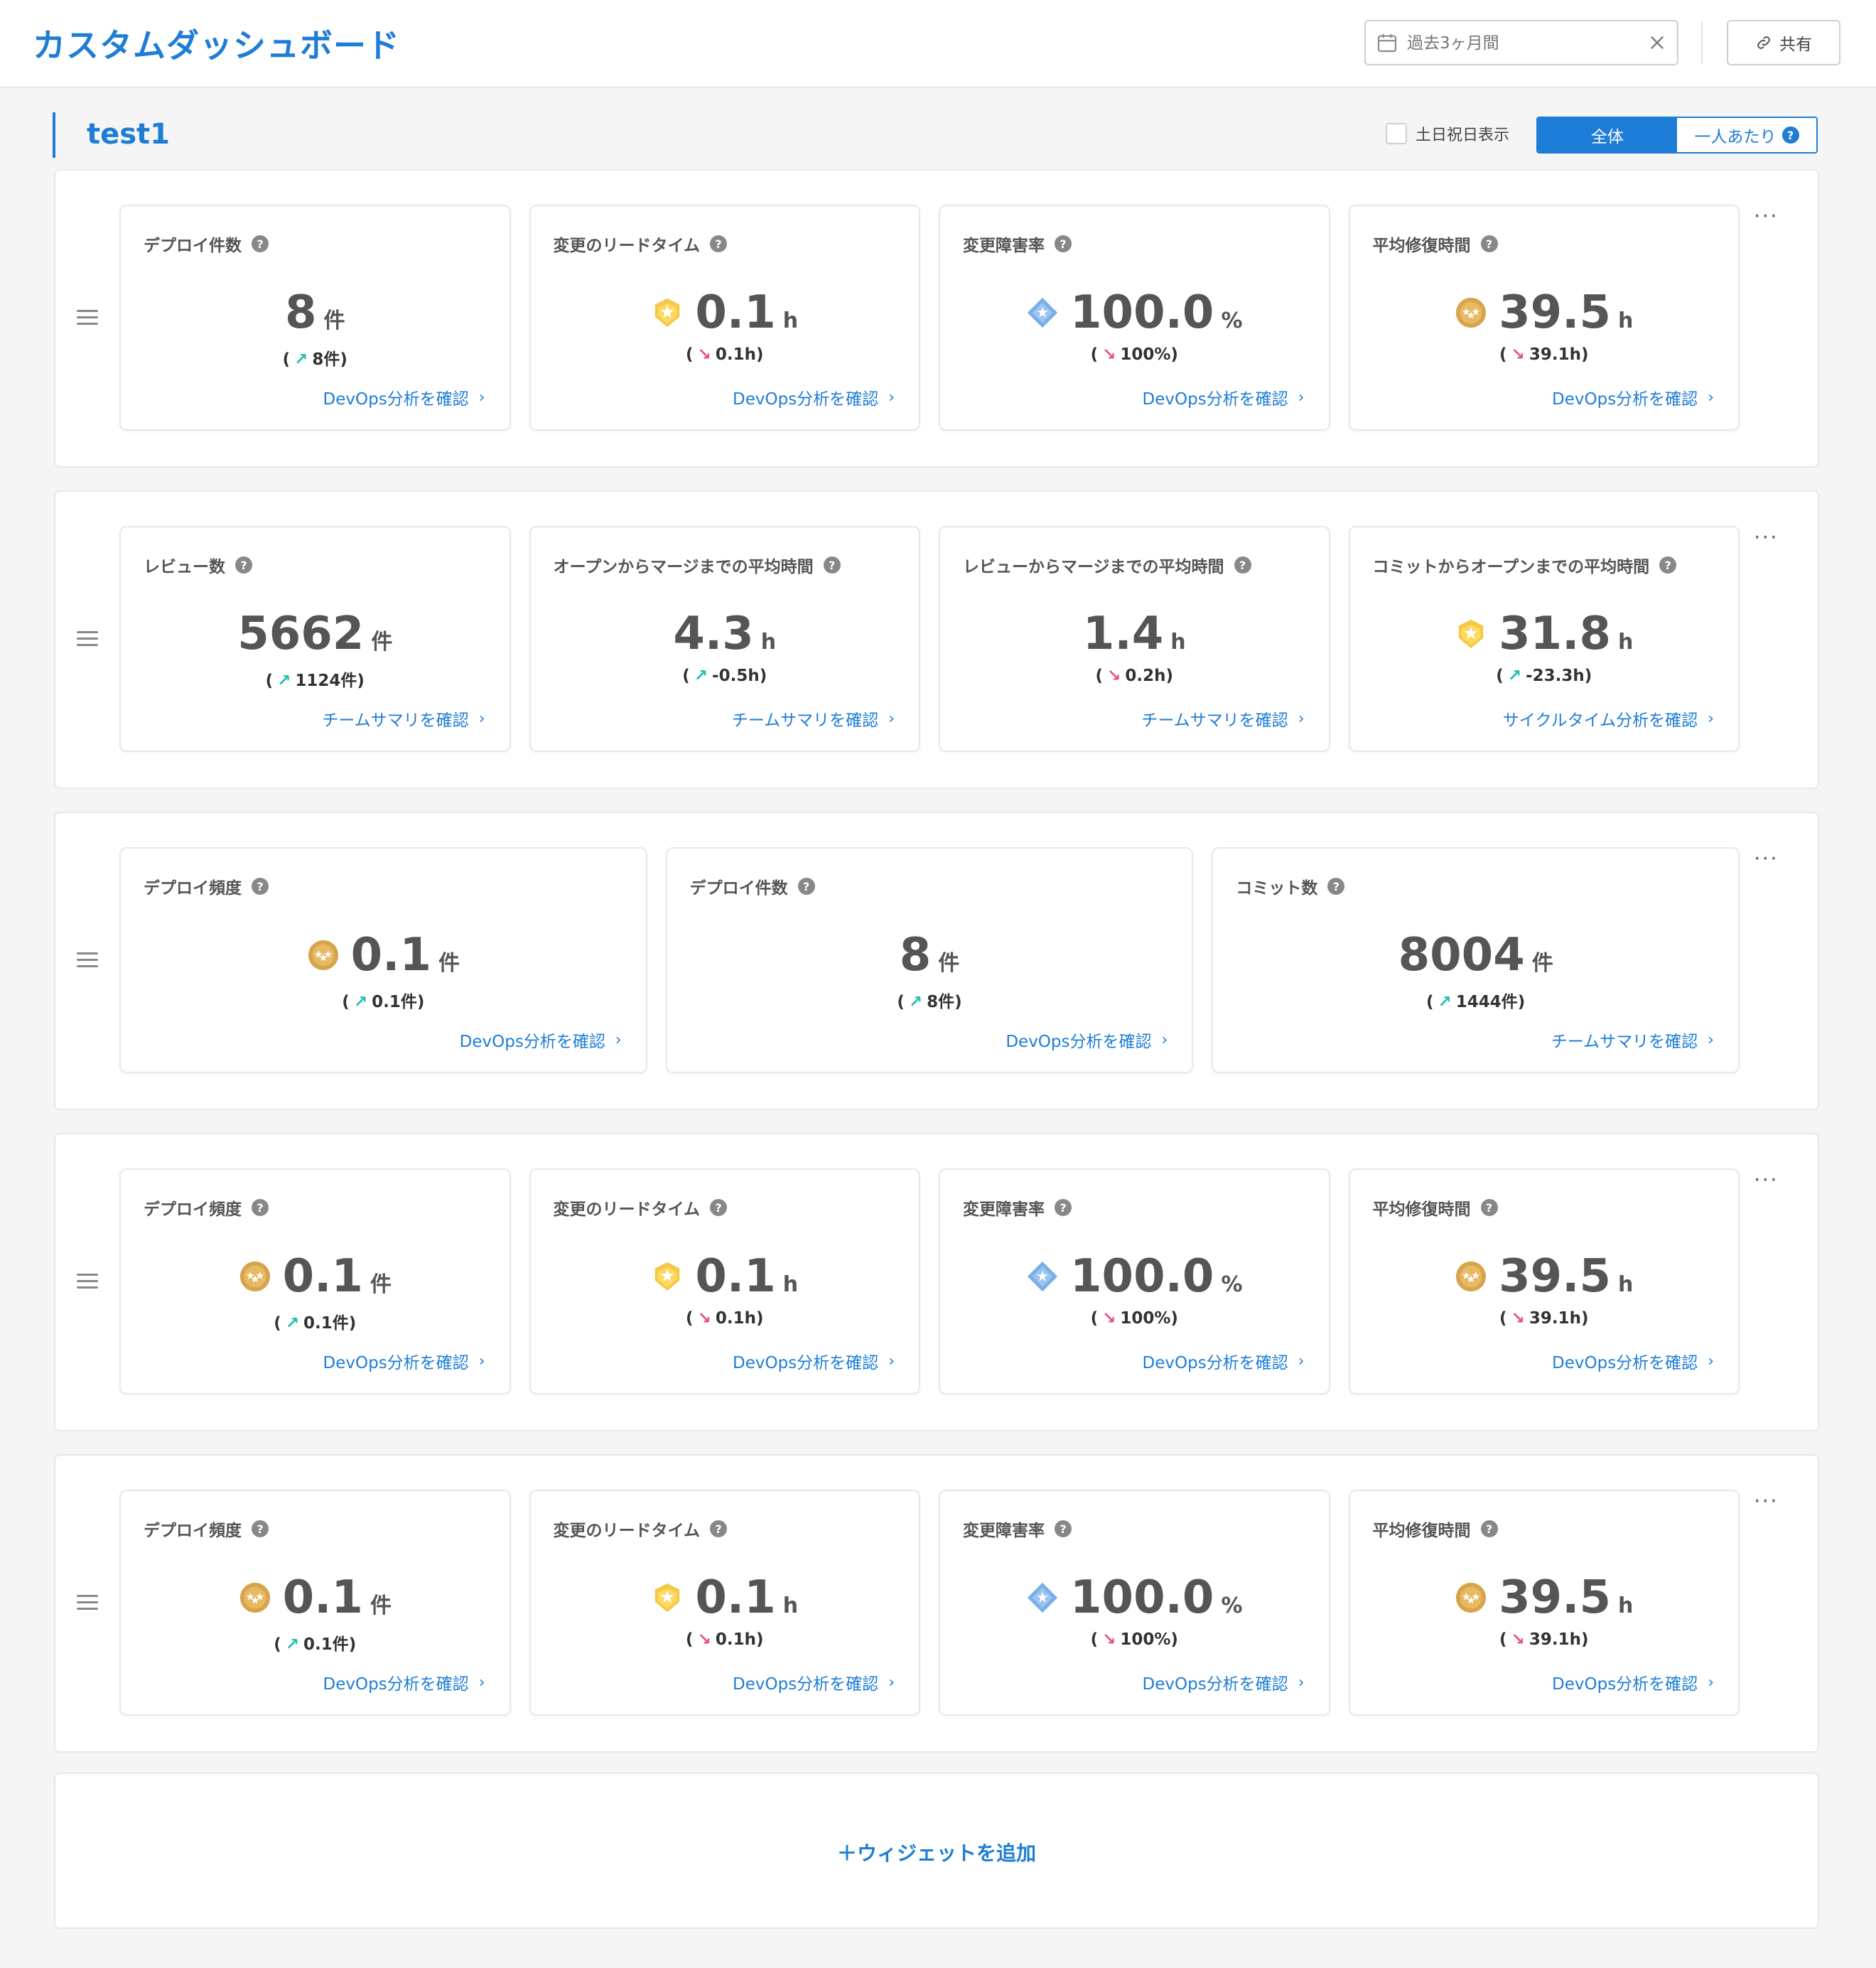 The width and height of the screenshot is (1876, 1968). Describe the element at coordinates (1490, 1002) in the screenshot. I see `delta-value: 1444件)` at that location.